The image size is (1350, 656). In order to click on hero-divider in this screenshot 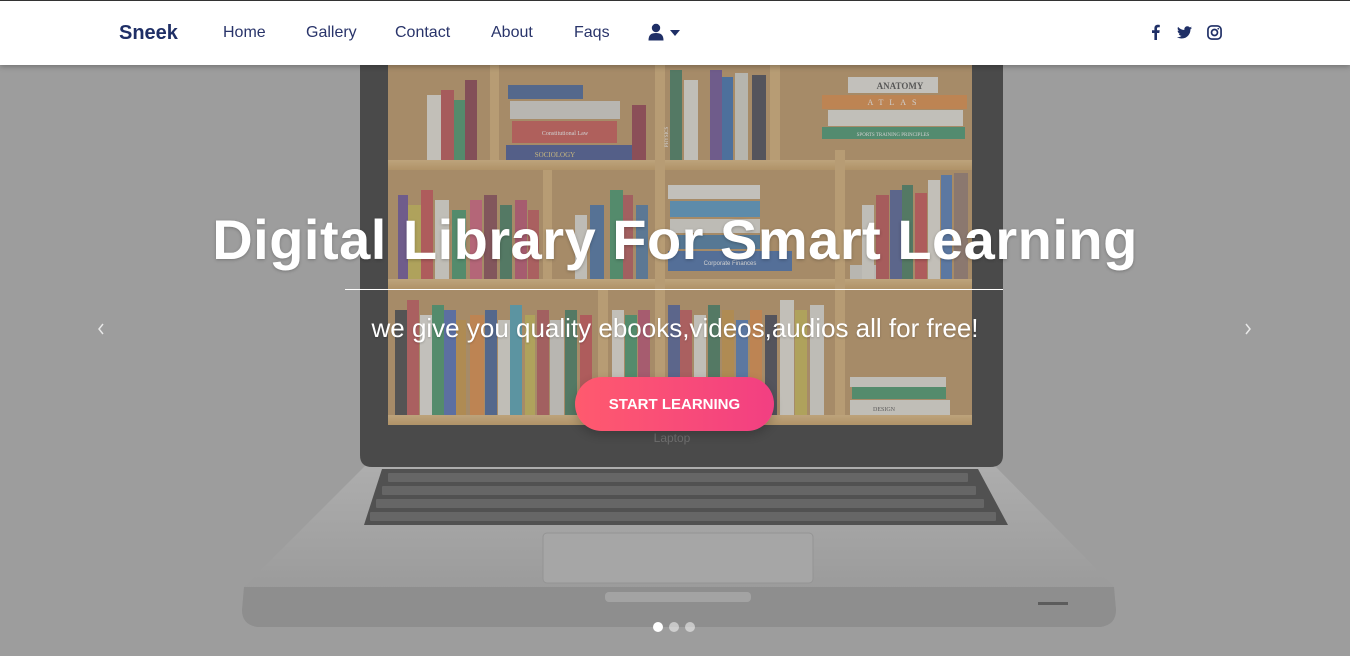, I will do `click(674, 289)`.